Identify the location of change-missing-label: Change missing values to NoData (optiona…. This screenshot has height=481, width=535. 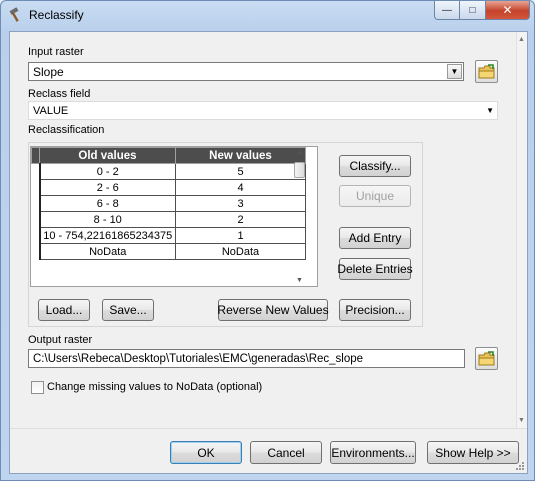
(155, 387).